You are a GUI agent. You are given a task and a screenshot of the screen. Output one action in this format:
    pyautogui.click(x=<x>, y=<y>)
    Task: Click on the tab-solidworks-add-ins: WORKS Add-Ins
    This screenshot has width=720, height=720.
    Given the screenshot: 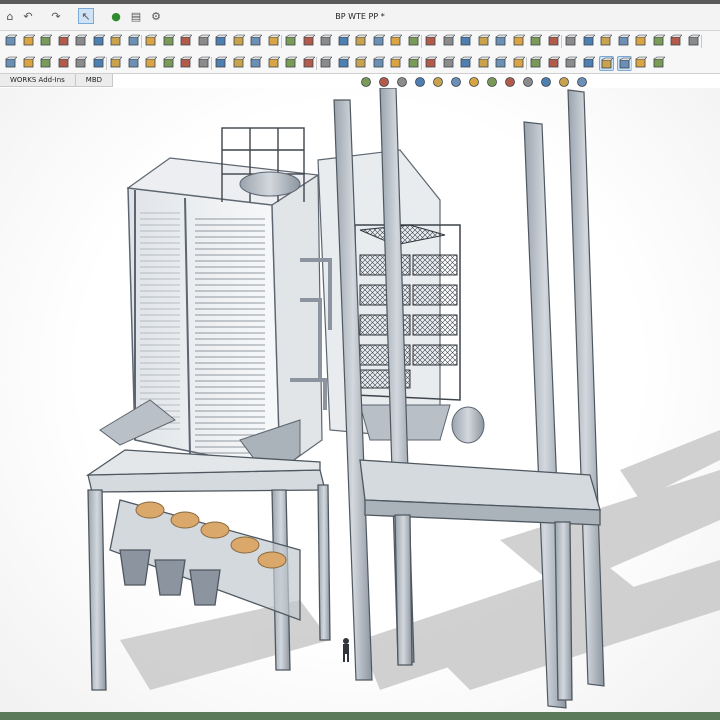 What is the action you would take?
    pyautogui.click(x=38, y=80)
    